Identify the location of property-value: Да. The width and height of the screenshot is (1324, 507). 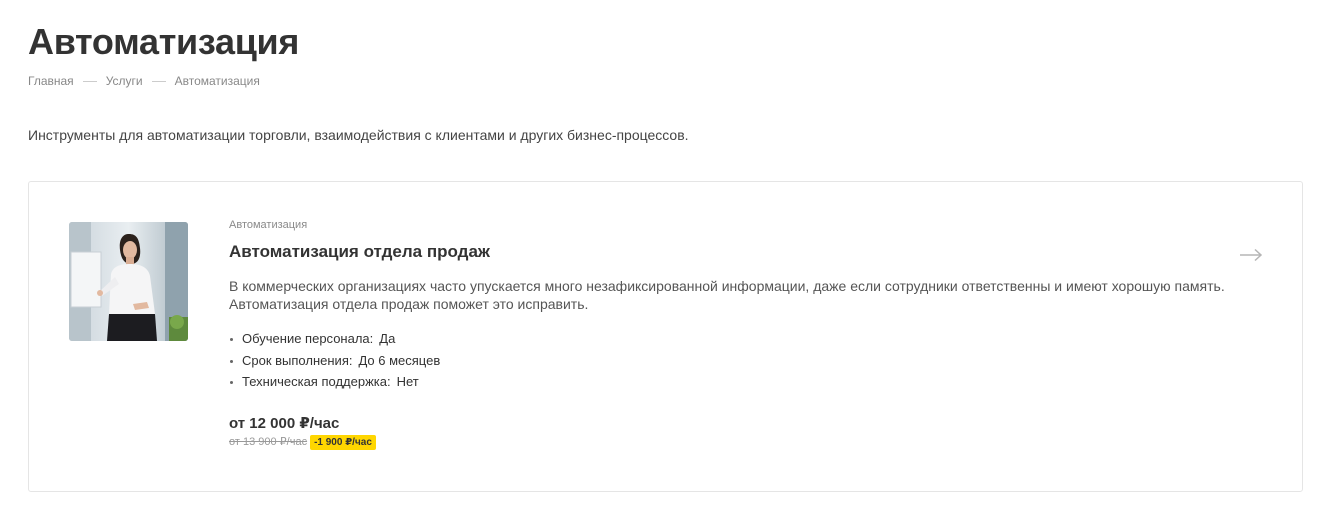
(387, 338).